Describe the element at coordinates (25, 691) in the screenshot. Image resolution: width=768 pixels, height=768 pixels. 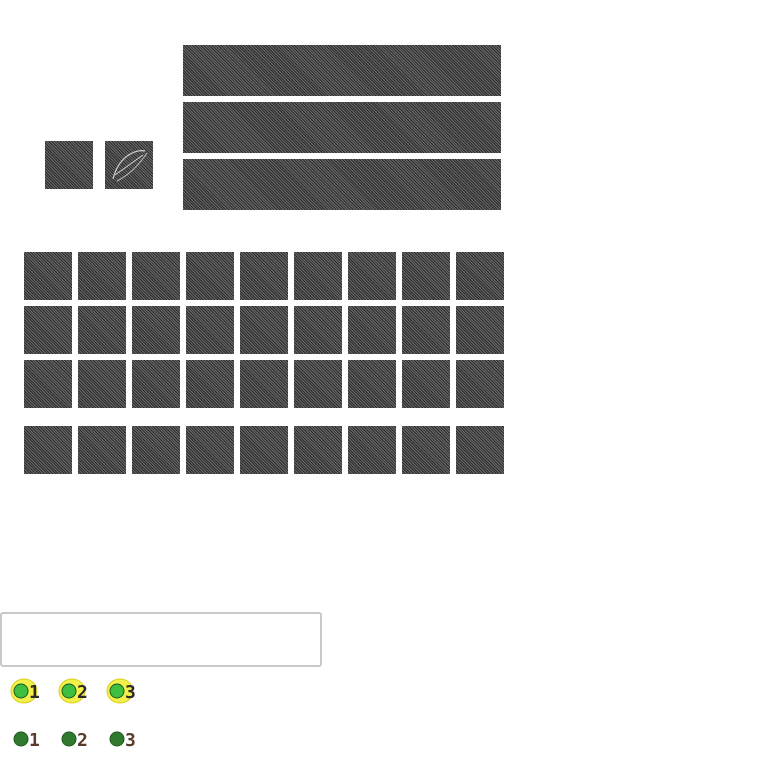
I see `level-badge-active-1: 1` at that location.